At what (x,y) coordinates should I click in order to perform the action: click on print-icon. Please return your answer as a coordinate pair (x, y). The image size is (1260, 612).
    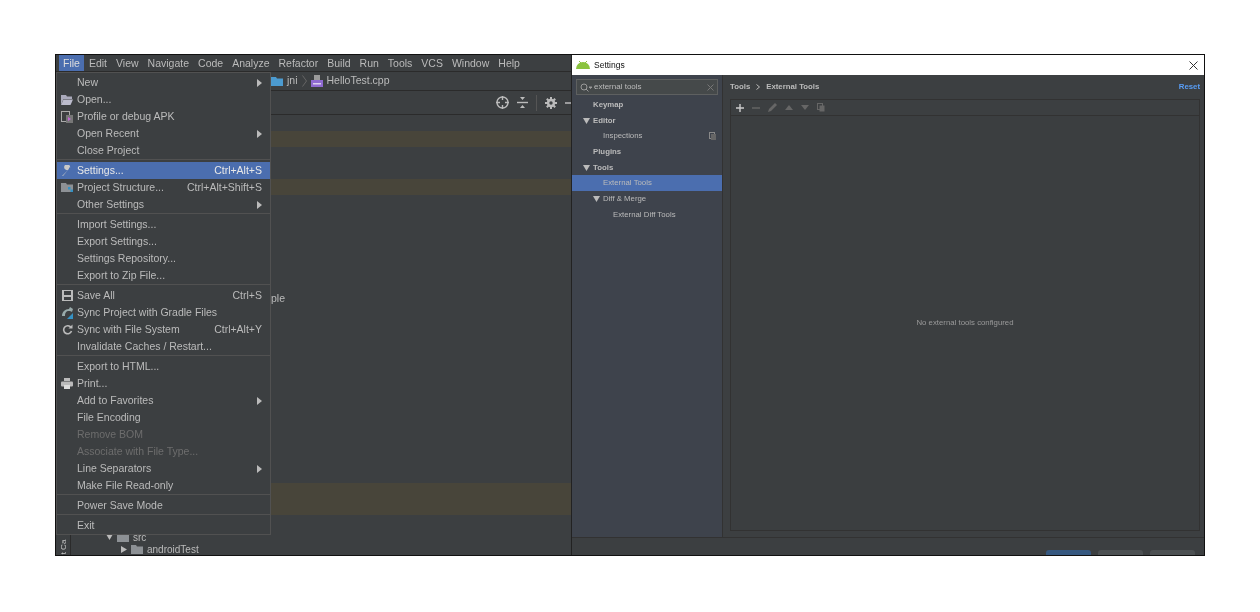
    Looking at the image, I should click on (67, 383).